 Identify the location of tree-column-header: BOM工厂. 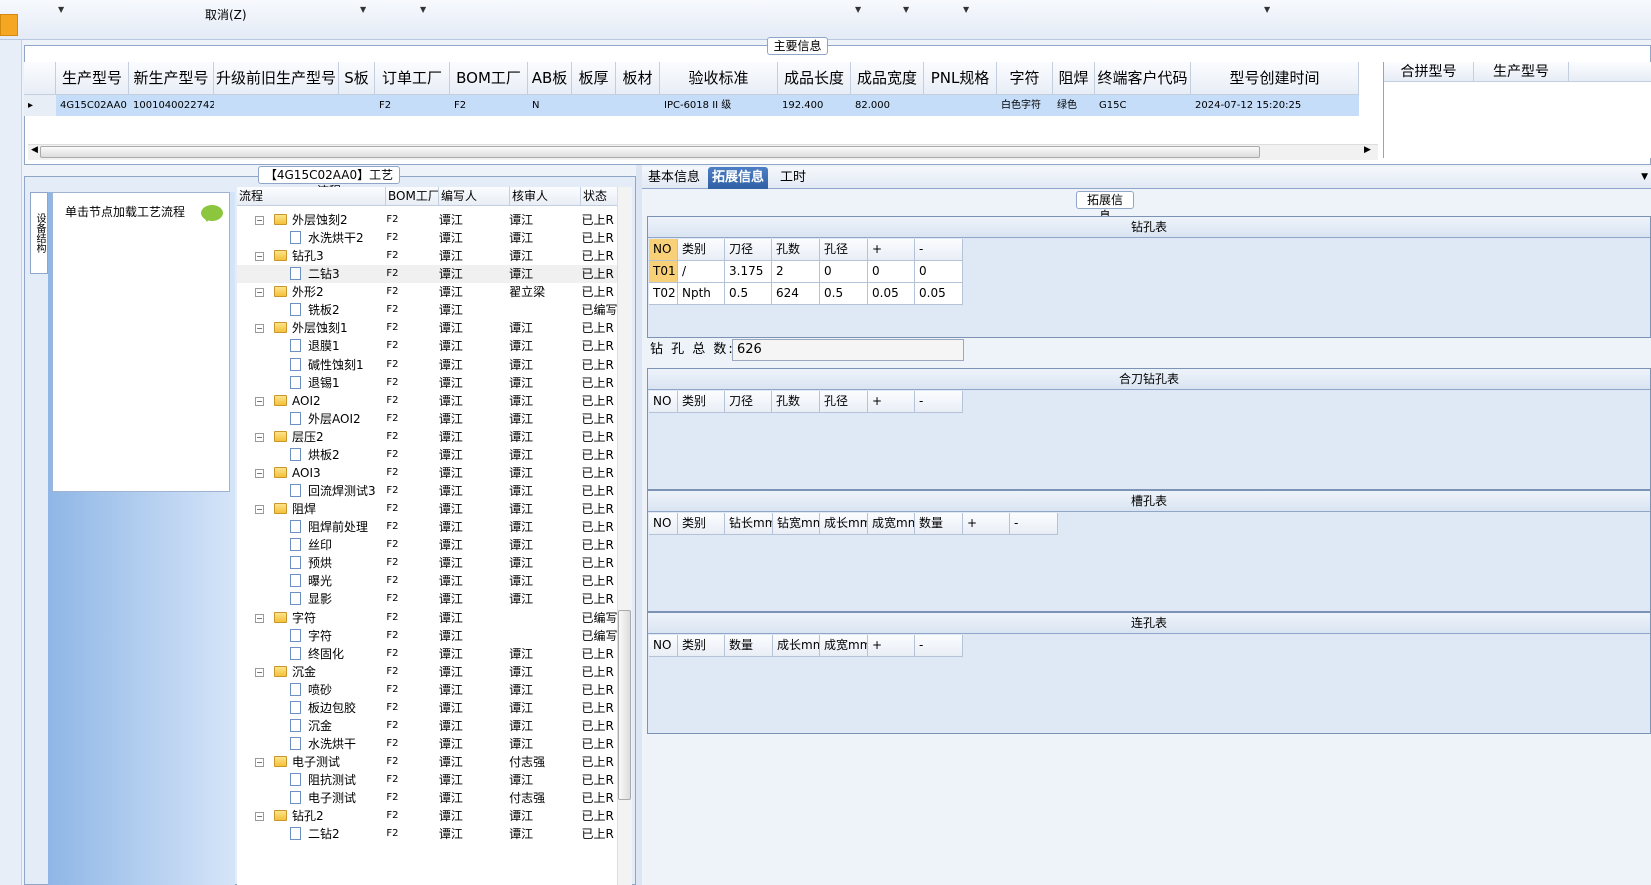
(412, 196).